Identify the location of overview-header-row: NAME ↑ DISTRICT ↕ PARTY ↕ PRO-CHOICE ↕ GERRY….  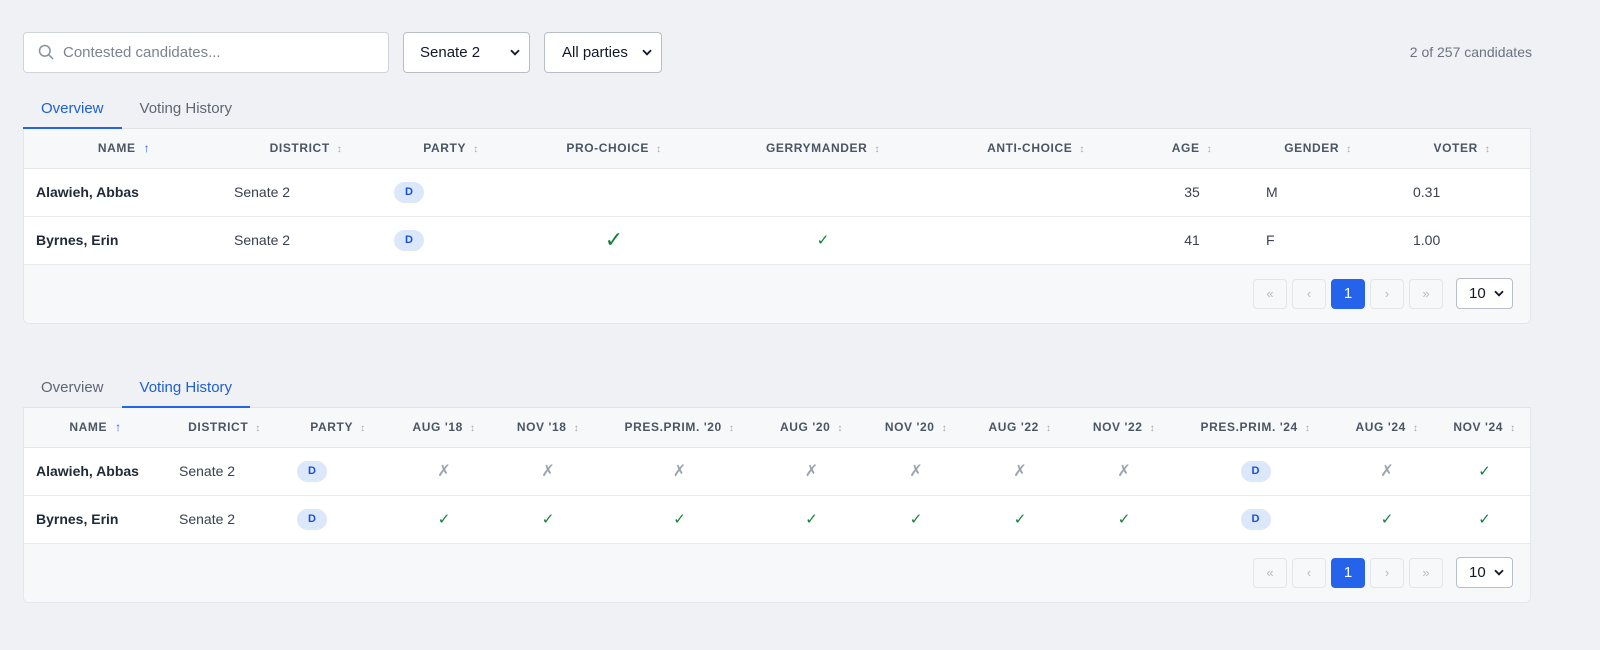
(777, 148).